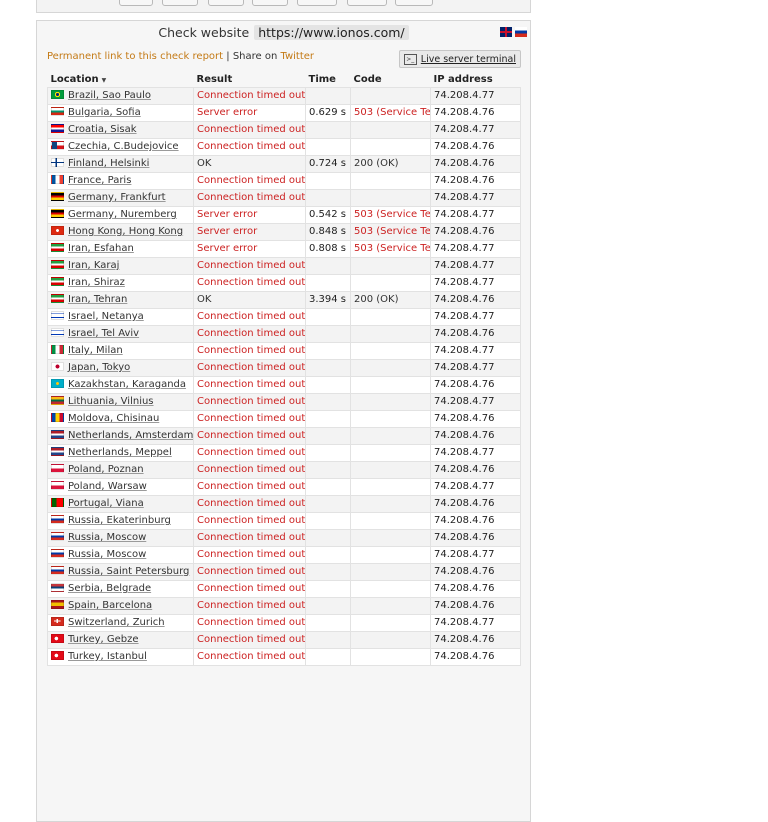  I want to click on location-name: Russia, Ekaterinburg, so click(119, 520).